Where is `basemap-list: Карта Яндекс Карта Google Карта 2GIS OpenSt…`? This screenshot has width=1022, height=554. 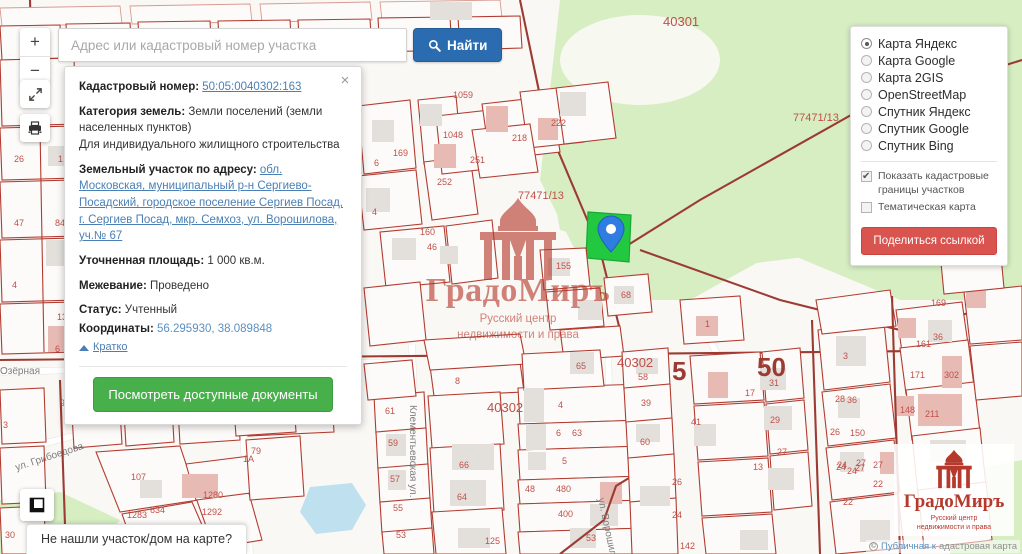
basemap-list: Карта Яндекс Карта Google Карта 2GIS OpenSt… is located at coordinates (929, 94).